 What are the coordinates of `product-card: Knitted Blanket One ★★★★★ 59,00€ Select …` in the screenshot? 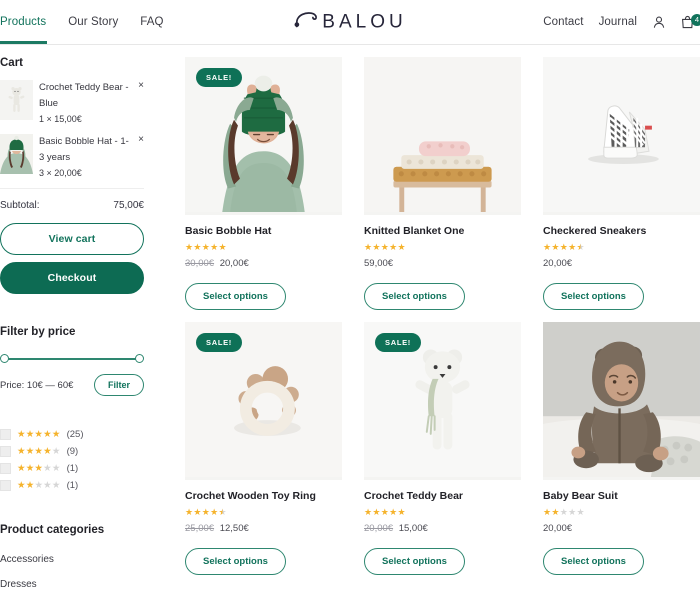 It's located at (442, 183).